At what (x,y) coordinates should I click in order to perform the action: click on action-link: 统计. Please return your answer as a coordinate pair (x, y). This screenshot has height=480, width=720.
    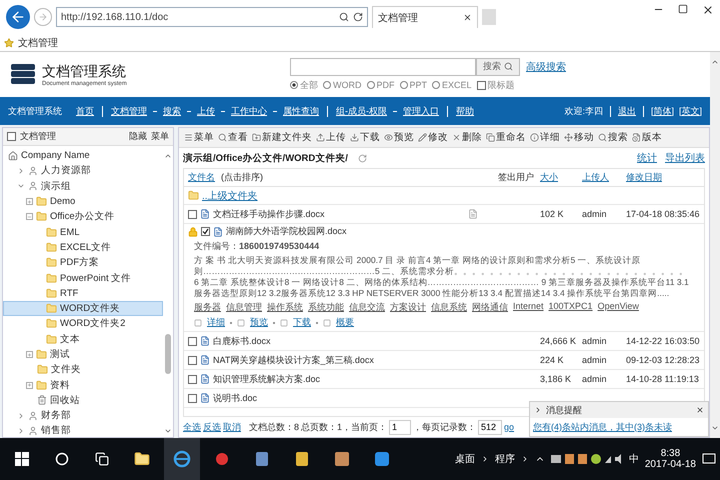
    Looking at the image, I should click on (647, 158).